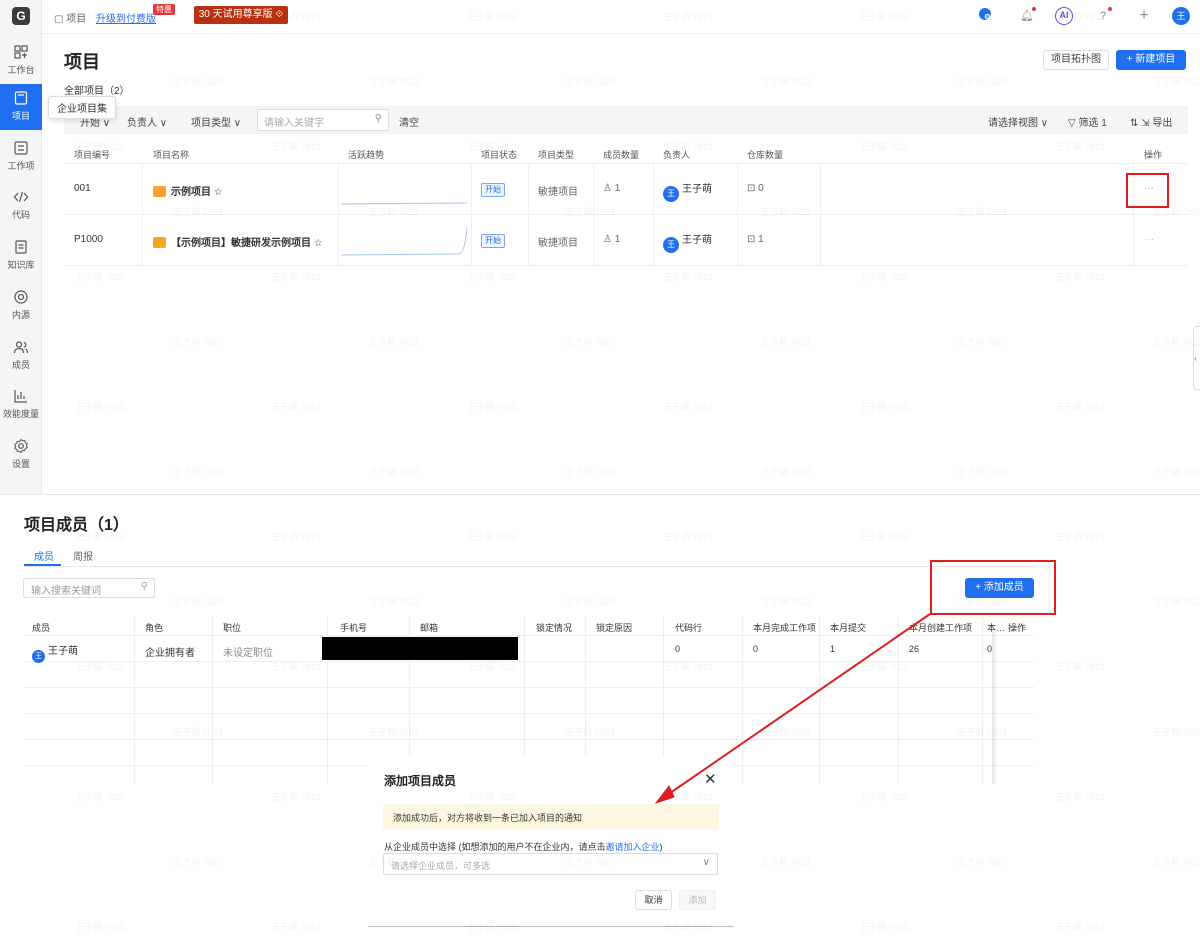 The image size is (1200, 942). What do you see at coordinates (409, 121) in the screenshot?
I see `clear-filter-link: 清空` at bounding box center [409, 121].